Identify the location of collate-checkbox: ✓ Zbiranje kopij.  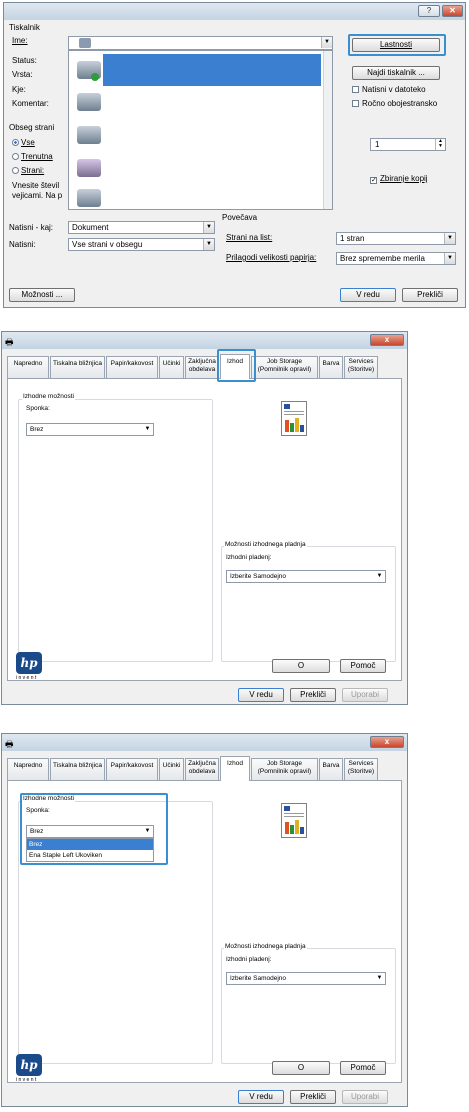
(399, 179).